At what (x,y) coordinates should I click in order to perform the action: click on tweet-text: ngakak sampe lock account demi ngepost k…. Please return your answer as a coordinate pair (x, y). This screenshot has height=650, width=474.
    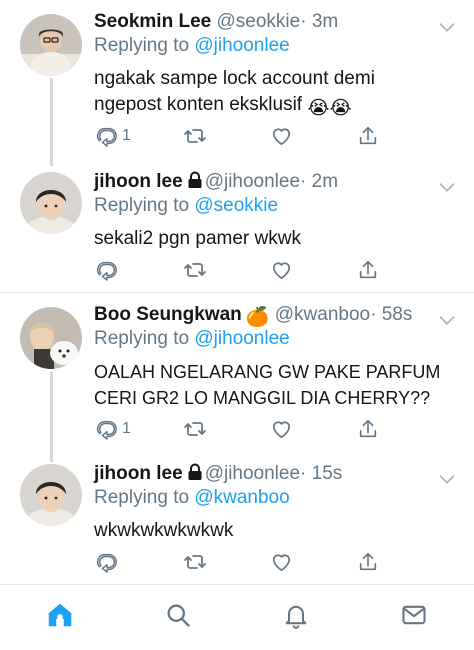
    Looking at the image, I should click on (279, 94).